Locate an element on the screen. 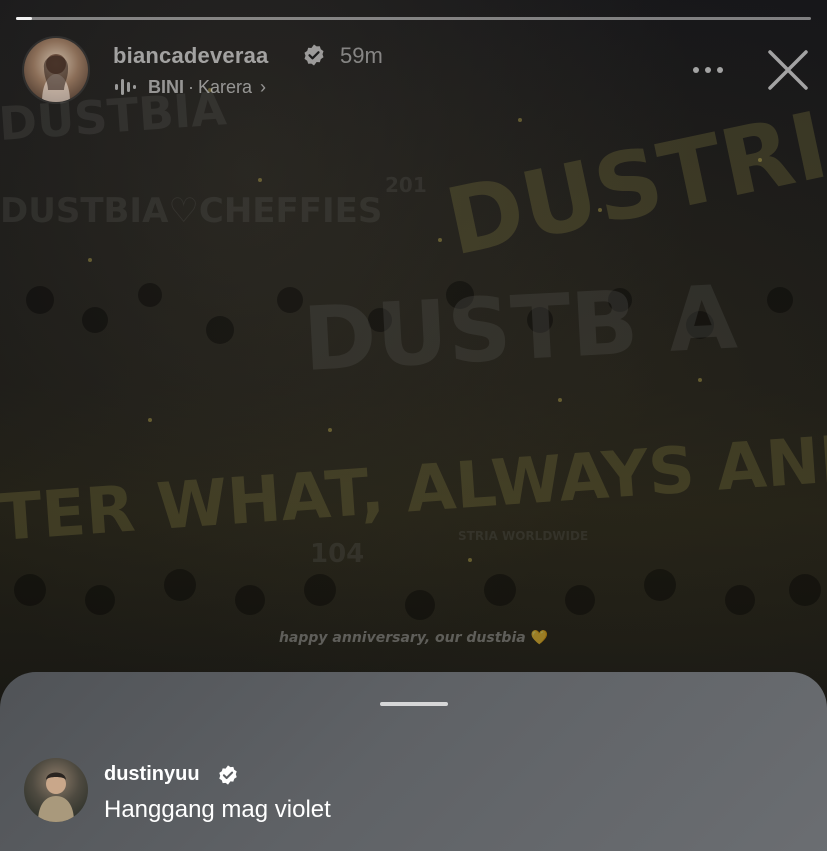 The width and height of the screenshot is (827, 851). chevron-right-icon: › is located at coordinates (263, 86).